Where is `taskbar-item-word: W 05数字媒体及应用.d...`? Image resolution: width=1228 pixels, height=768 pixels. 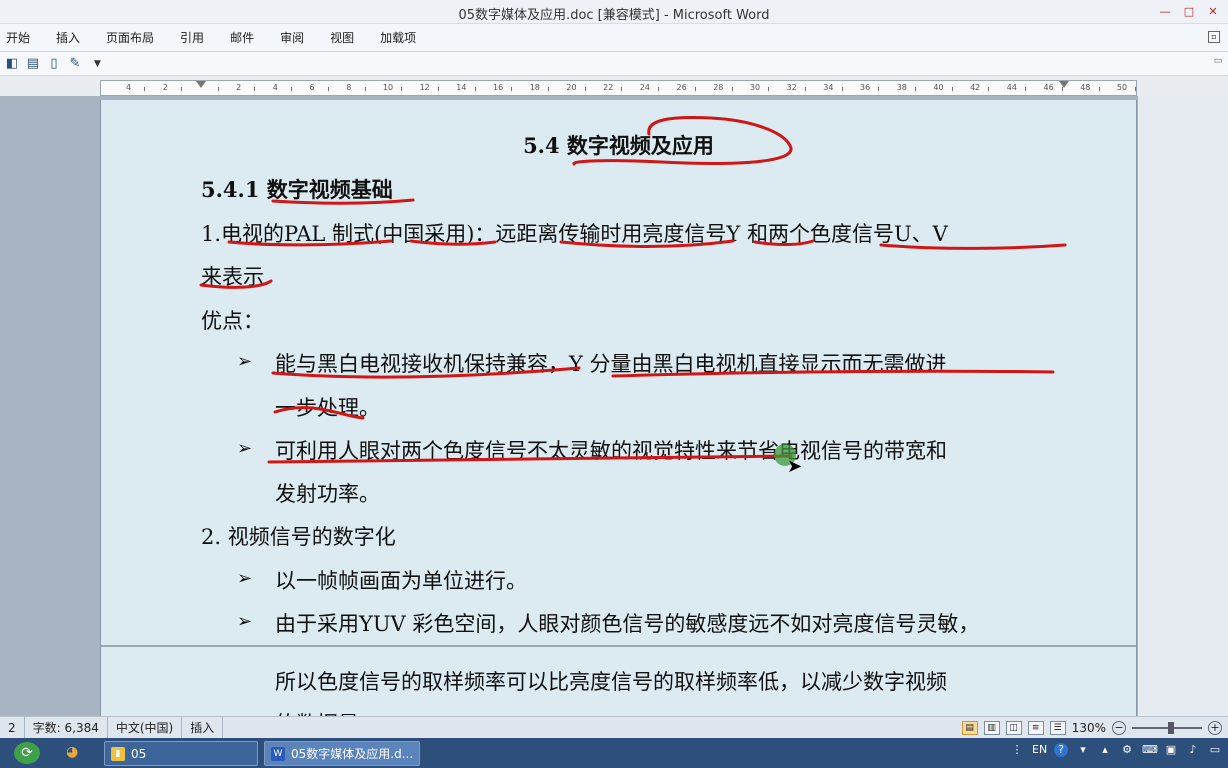
taskbar-item-word: W 05数字媒体及应用.d... is located at coordinates (342, 753).